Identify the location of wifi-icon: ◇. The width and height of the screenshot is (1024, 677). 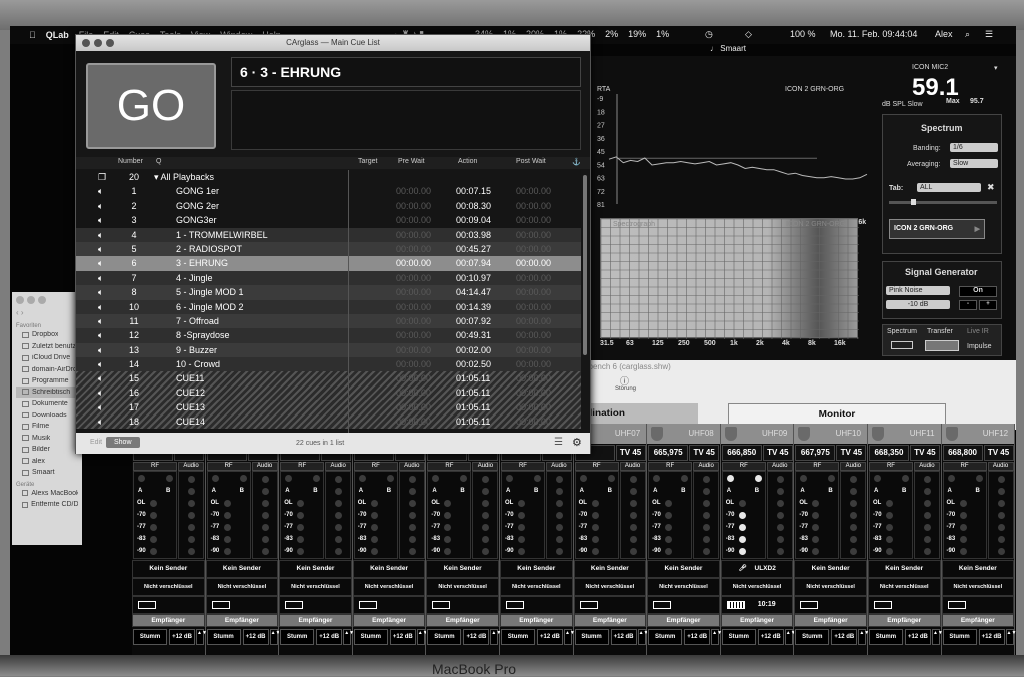
(748, 34).